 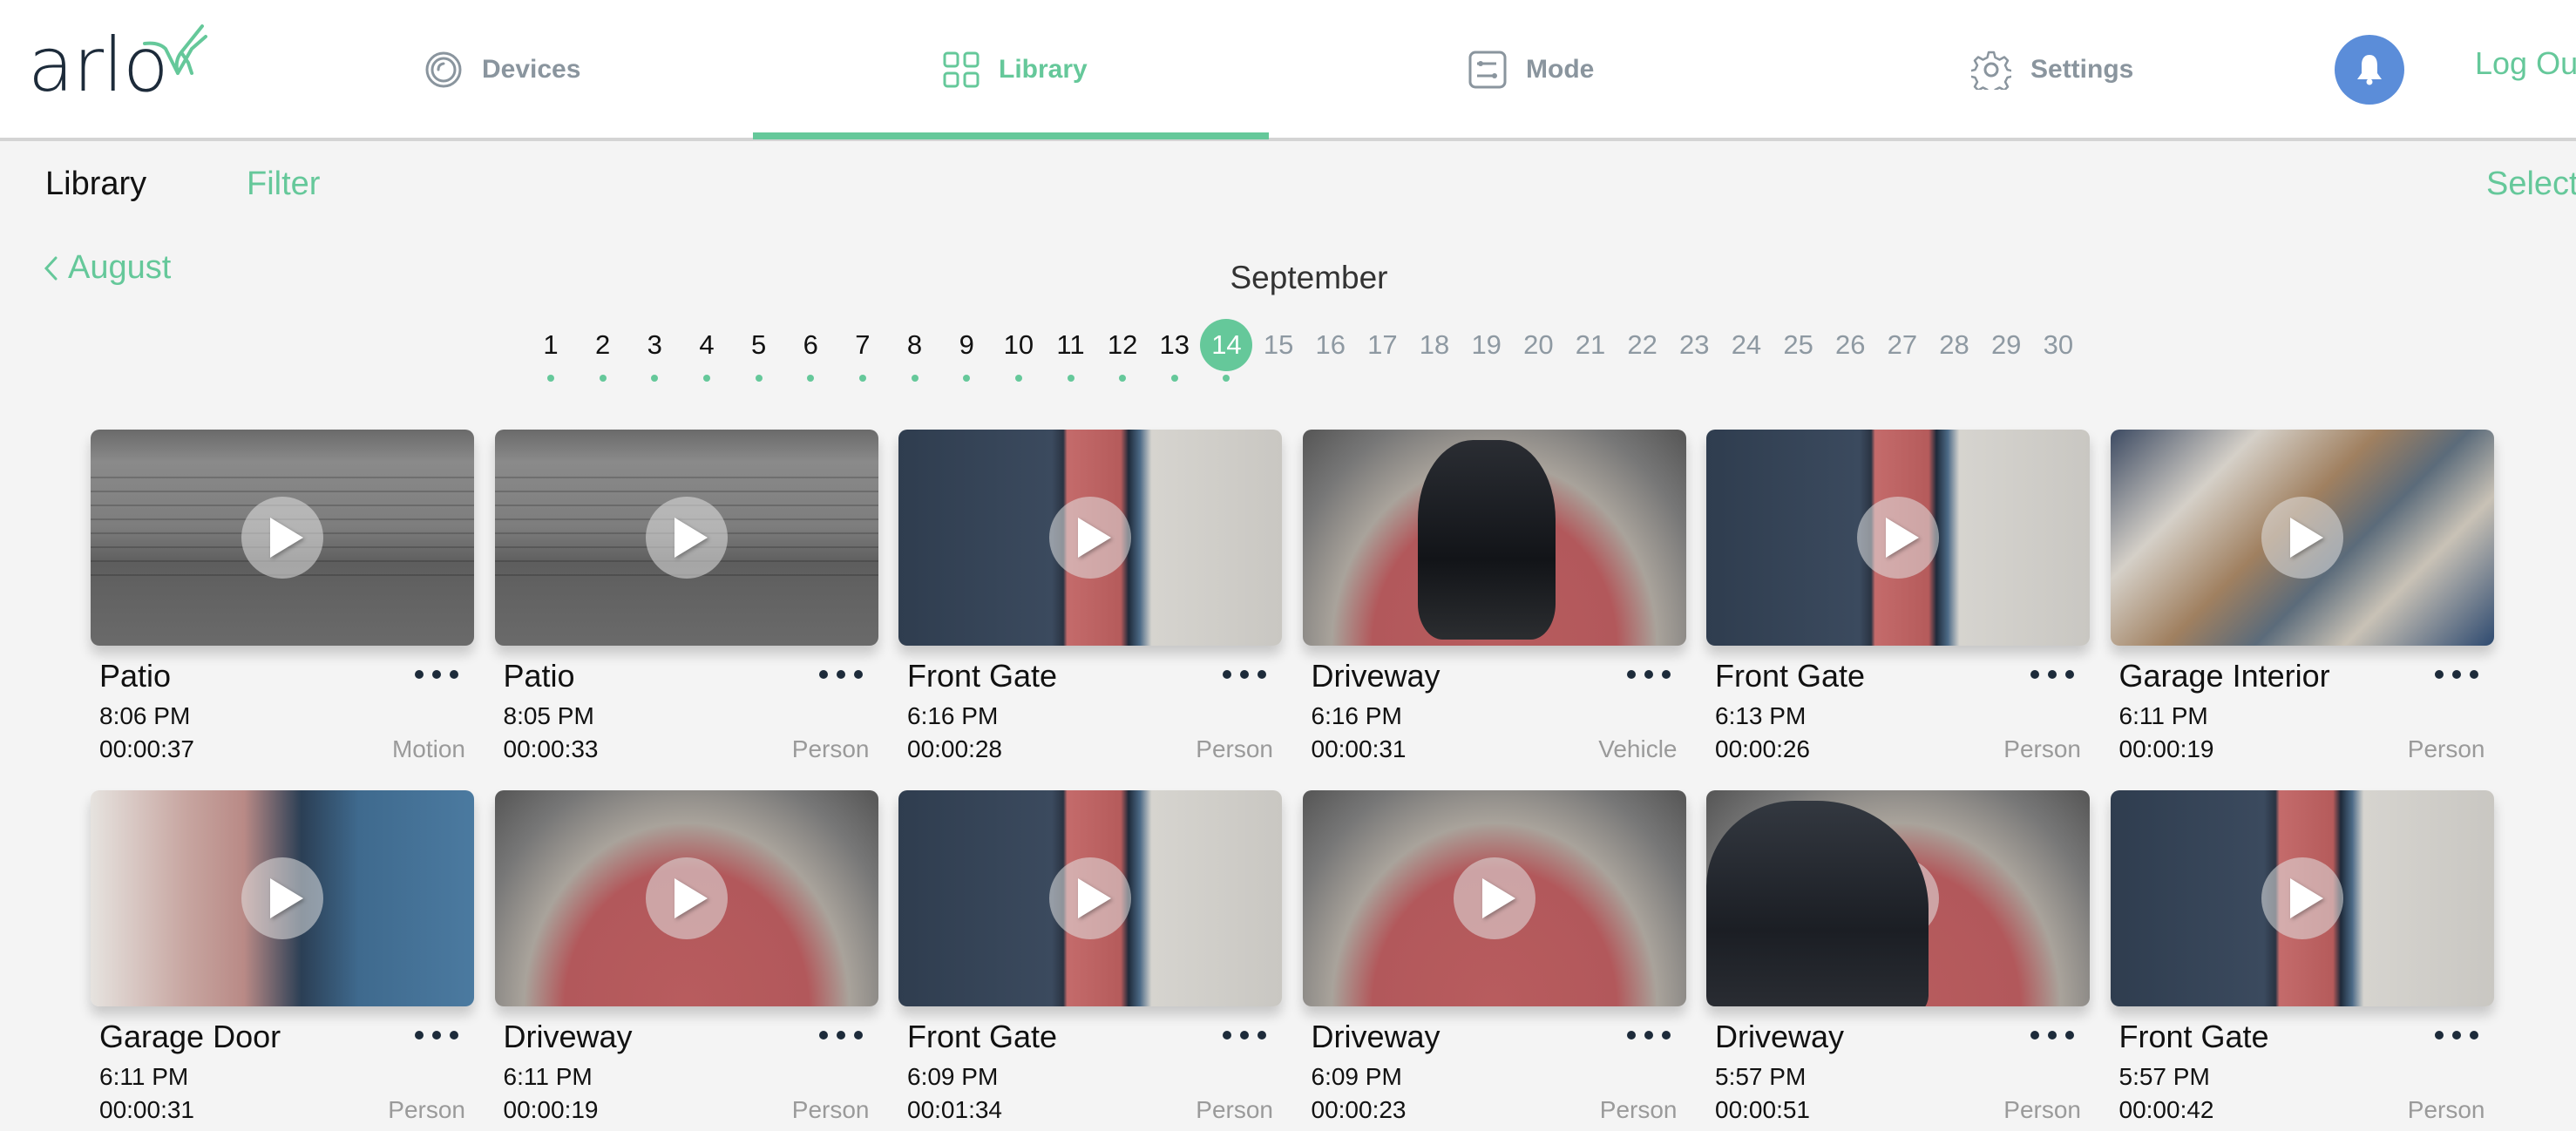 I want to click on nav-settings: Settings, so click(x=2052, y=70).